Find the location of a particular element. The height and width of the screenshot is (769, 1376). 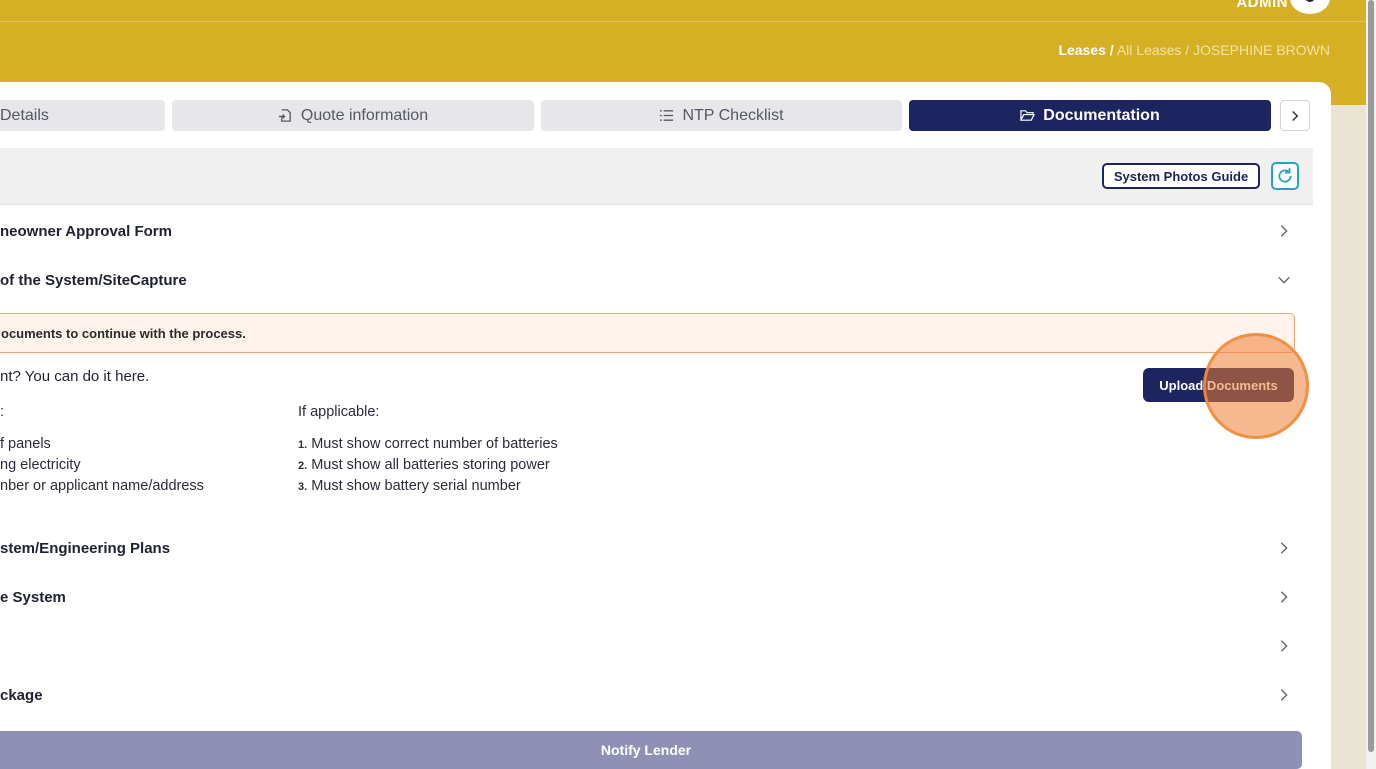

tab-label: Quote information is located at coordinates (364, 115).